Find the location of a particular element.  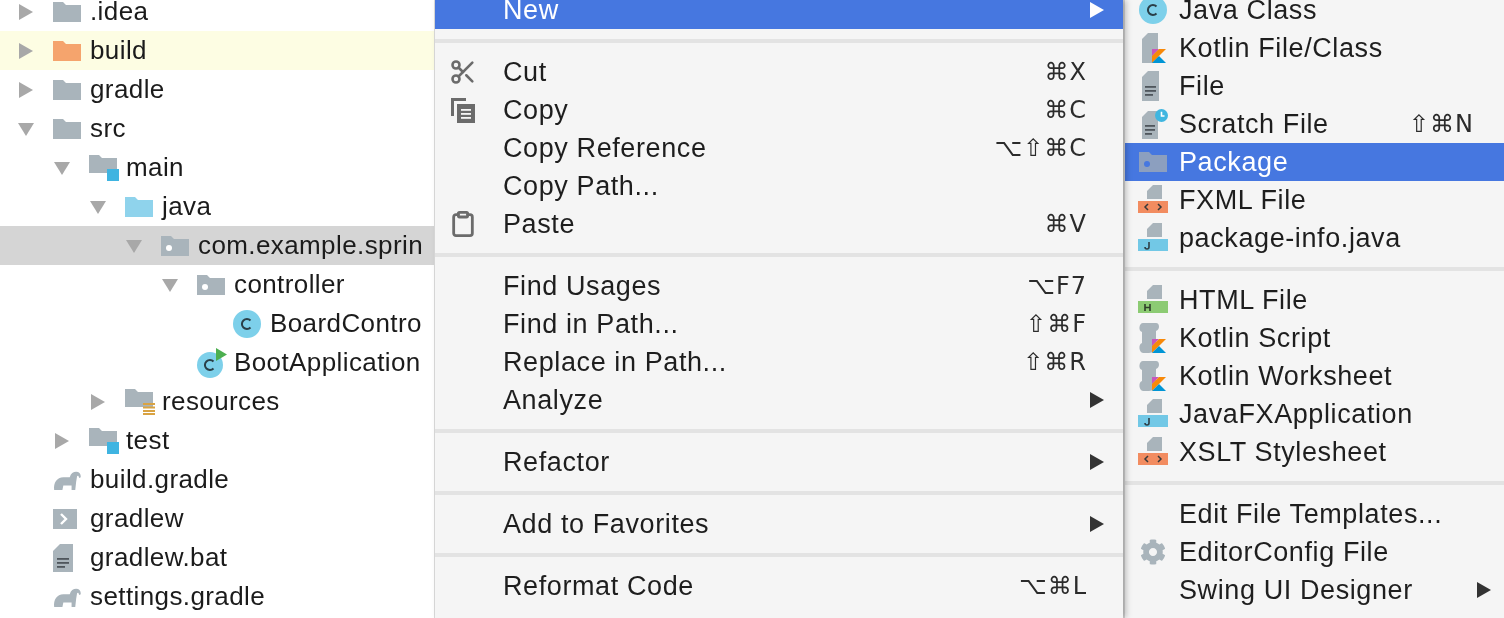

submenu-item: File is located at coordinates (1314, 86).